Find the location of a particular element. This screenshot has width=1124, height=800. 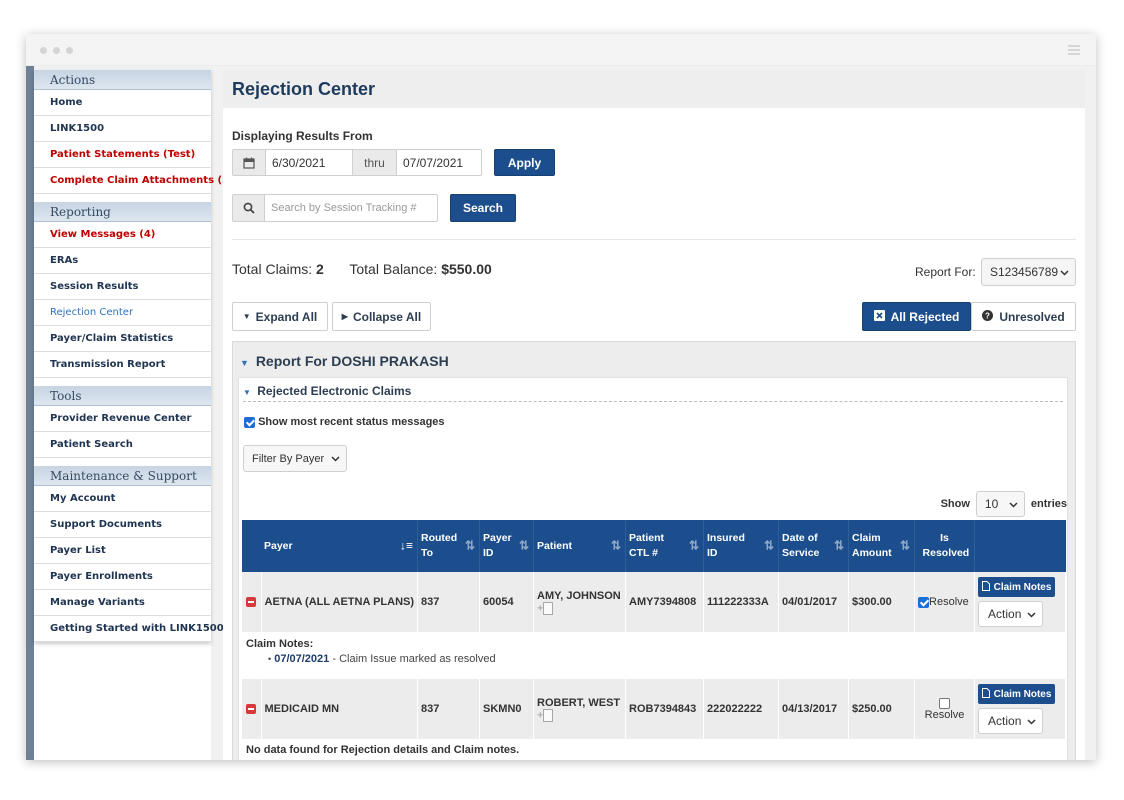

chevron-down-icon is located at coordinates (1031, 614).